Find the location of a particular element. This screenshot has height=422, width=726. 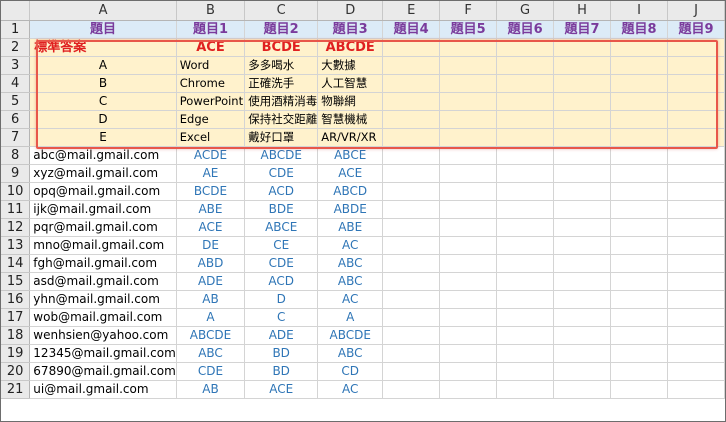

option-text-cell: 大數據 is located at coordinates (350, 65).